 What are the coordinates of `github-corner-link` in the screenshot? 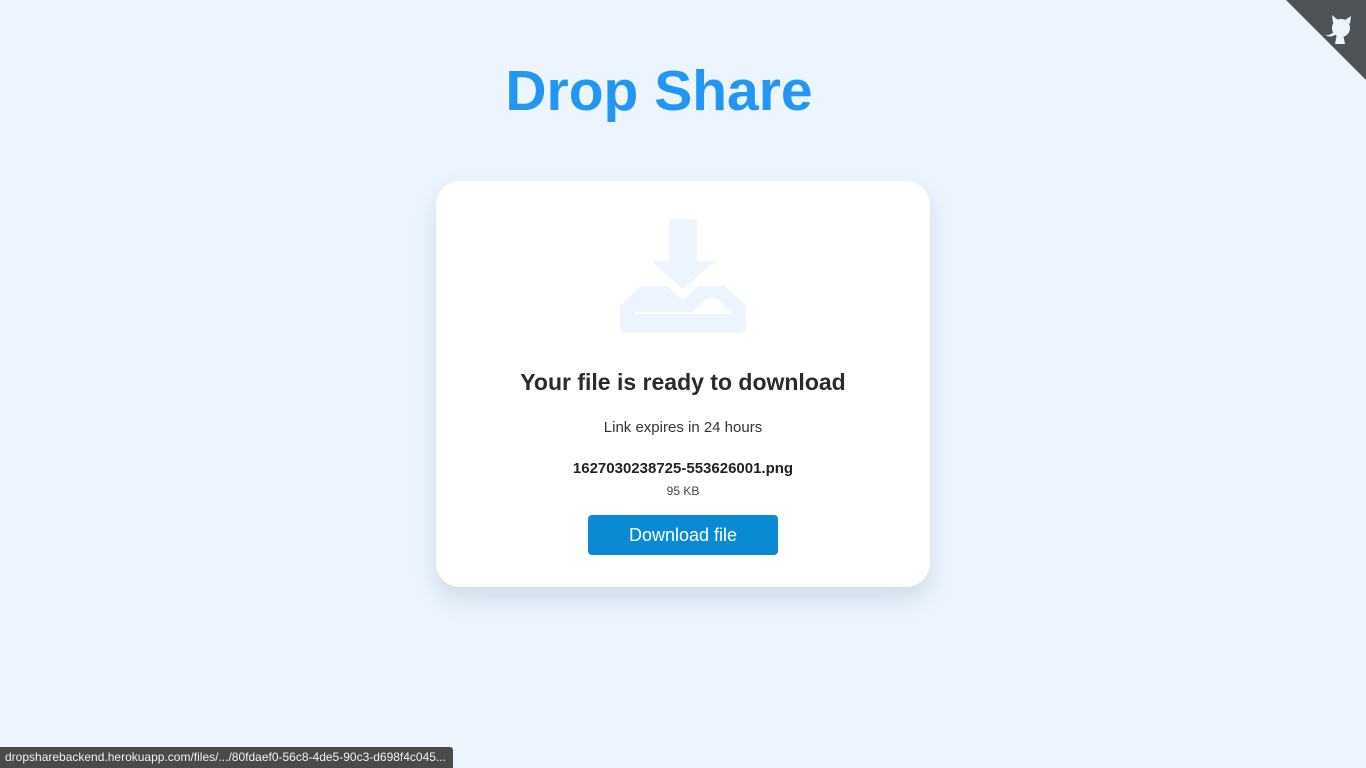 It's located at (1326, 40).